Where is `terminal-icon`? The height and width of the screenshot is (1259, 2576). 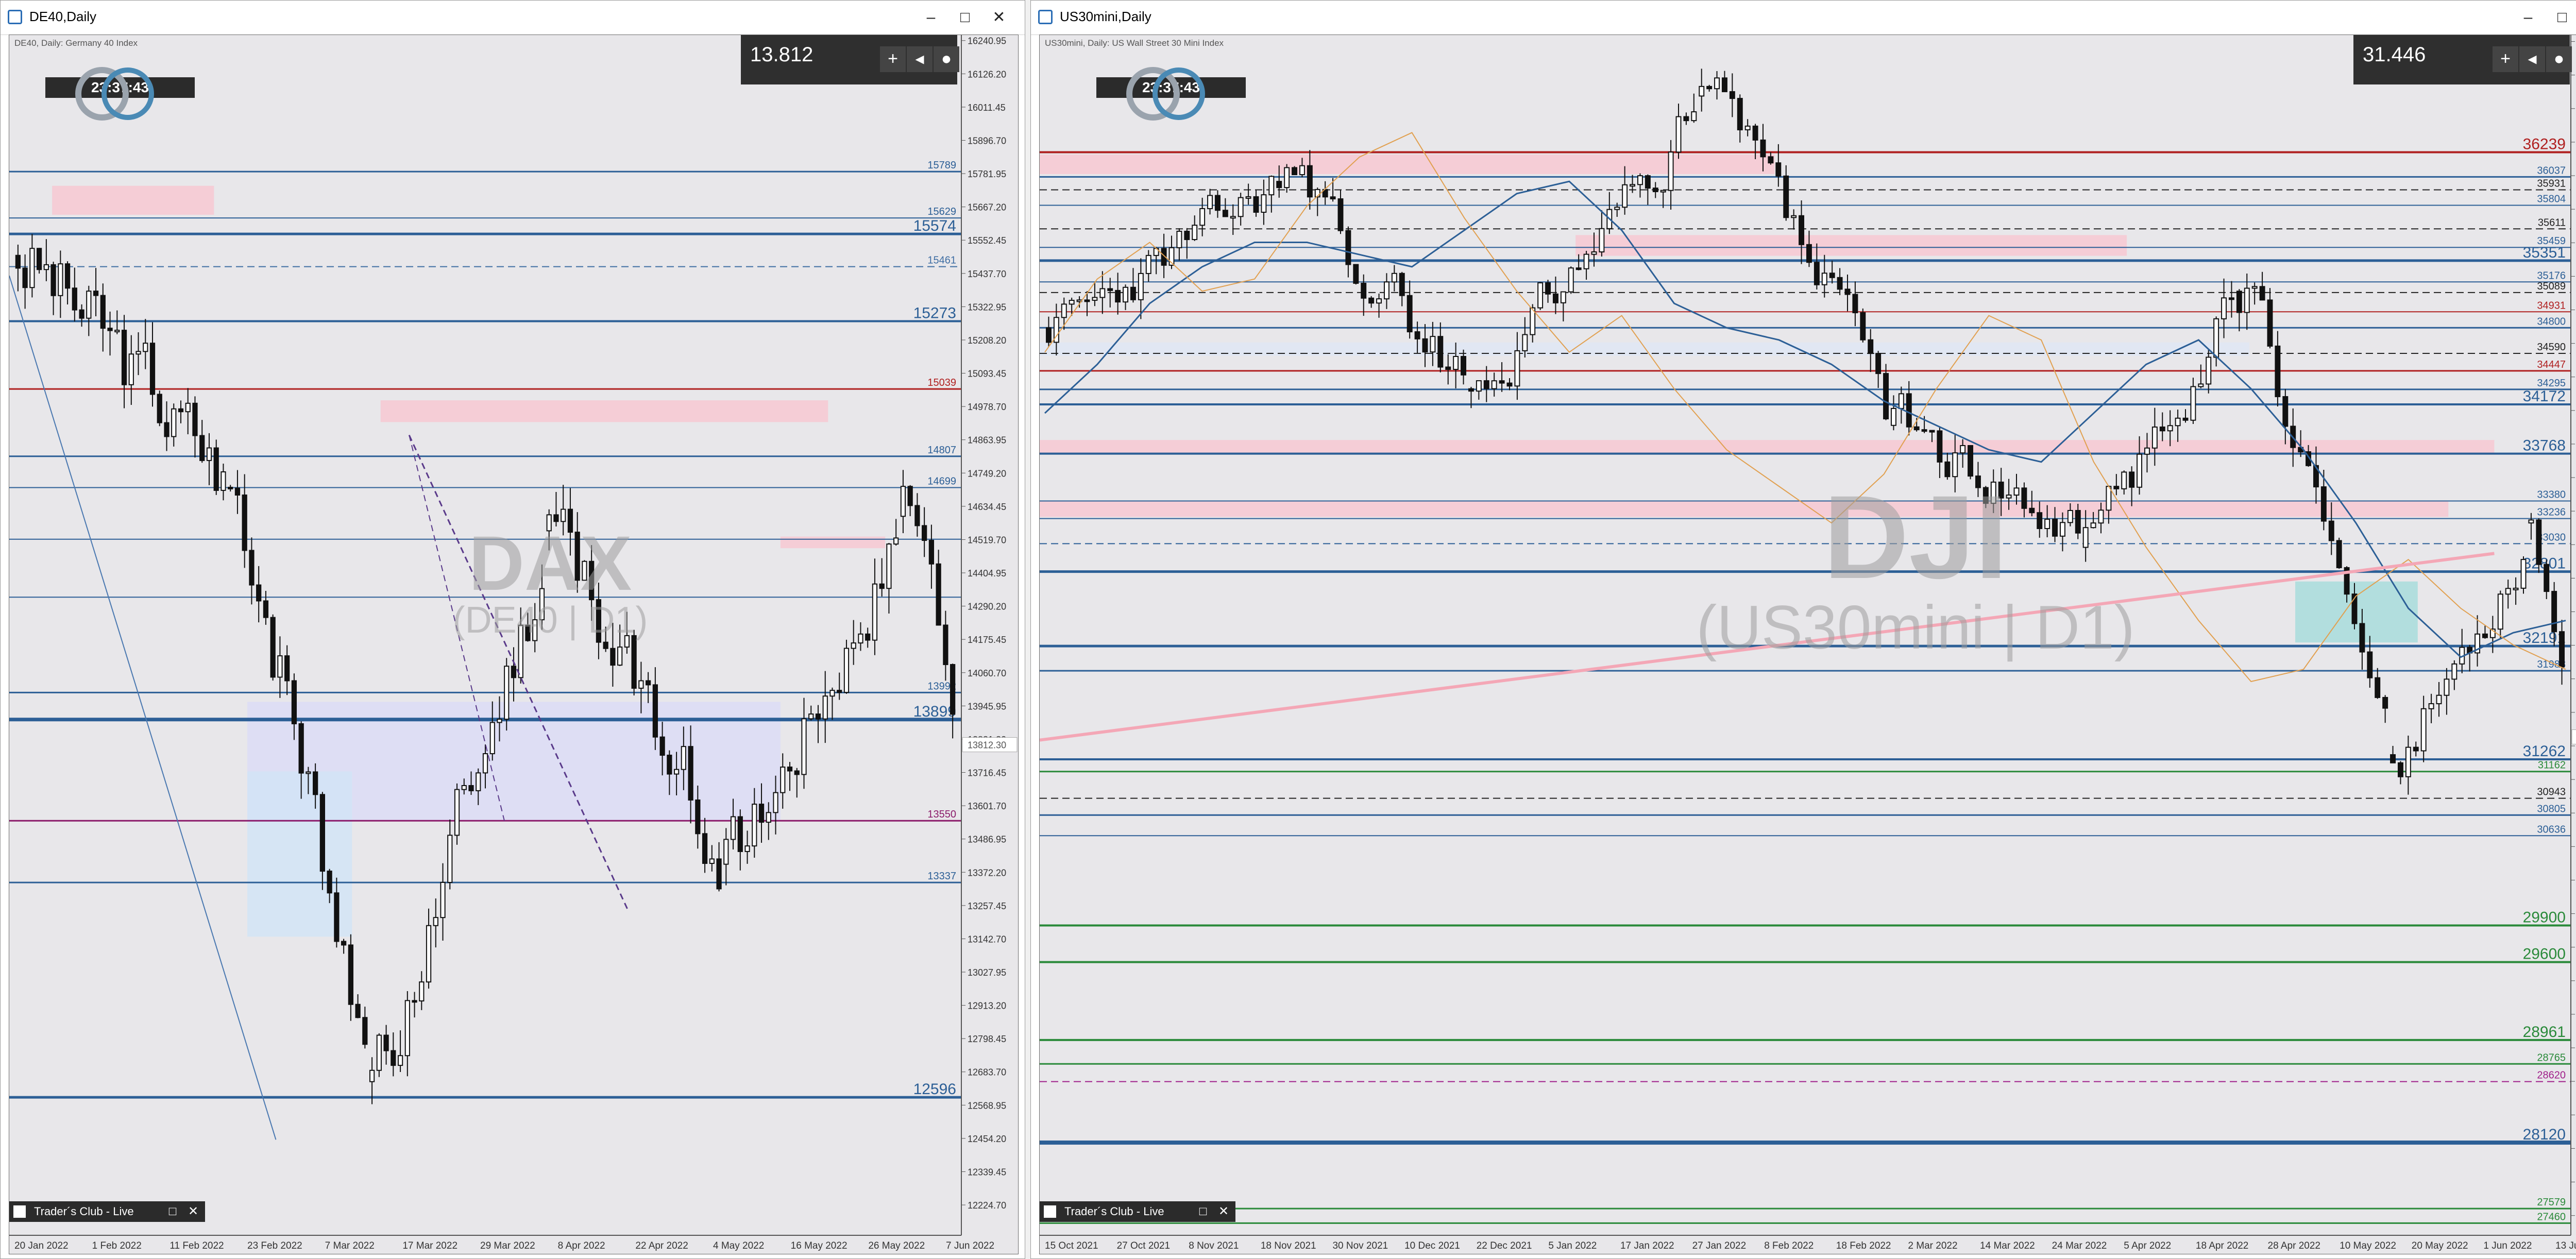 terminal-icon is located at coordinates (1050, 1211).